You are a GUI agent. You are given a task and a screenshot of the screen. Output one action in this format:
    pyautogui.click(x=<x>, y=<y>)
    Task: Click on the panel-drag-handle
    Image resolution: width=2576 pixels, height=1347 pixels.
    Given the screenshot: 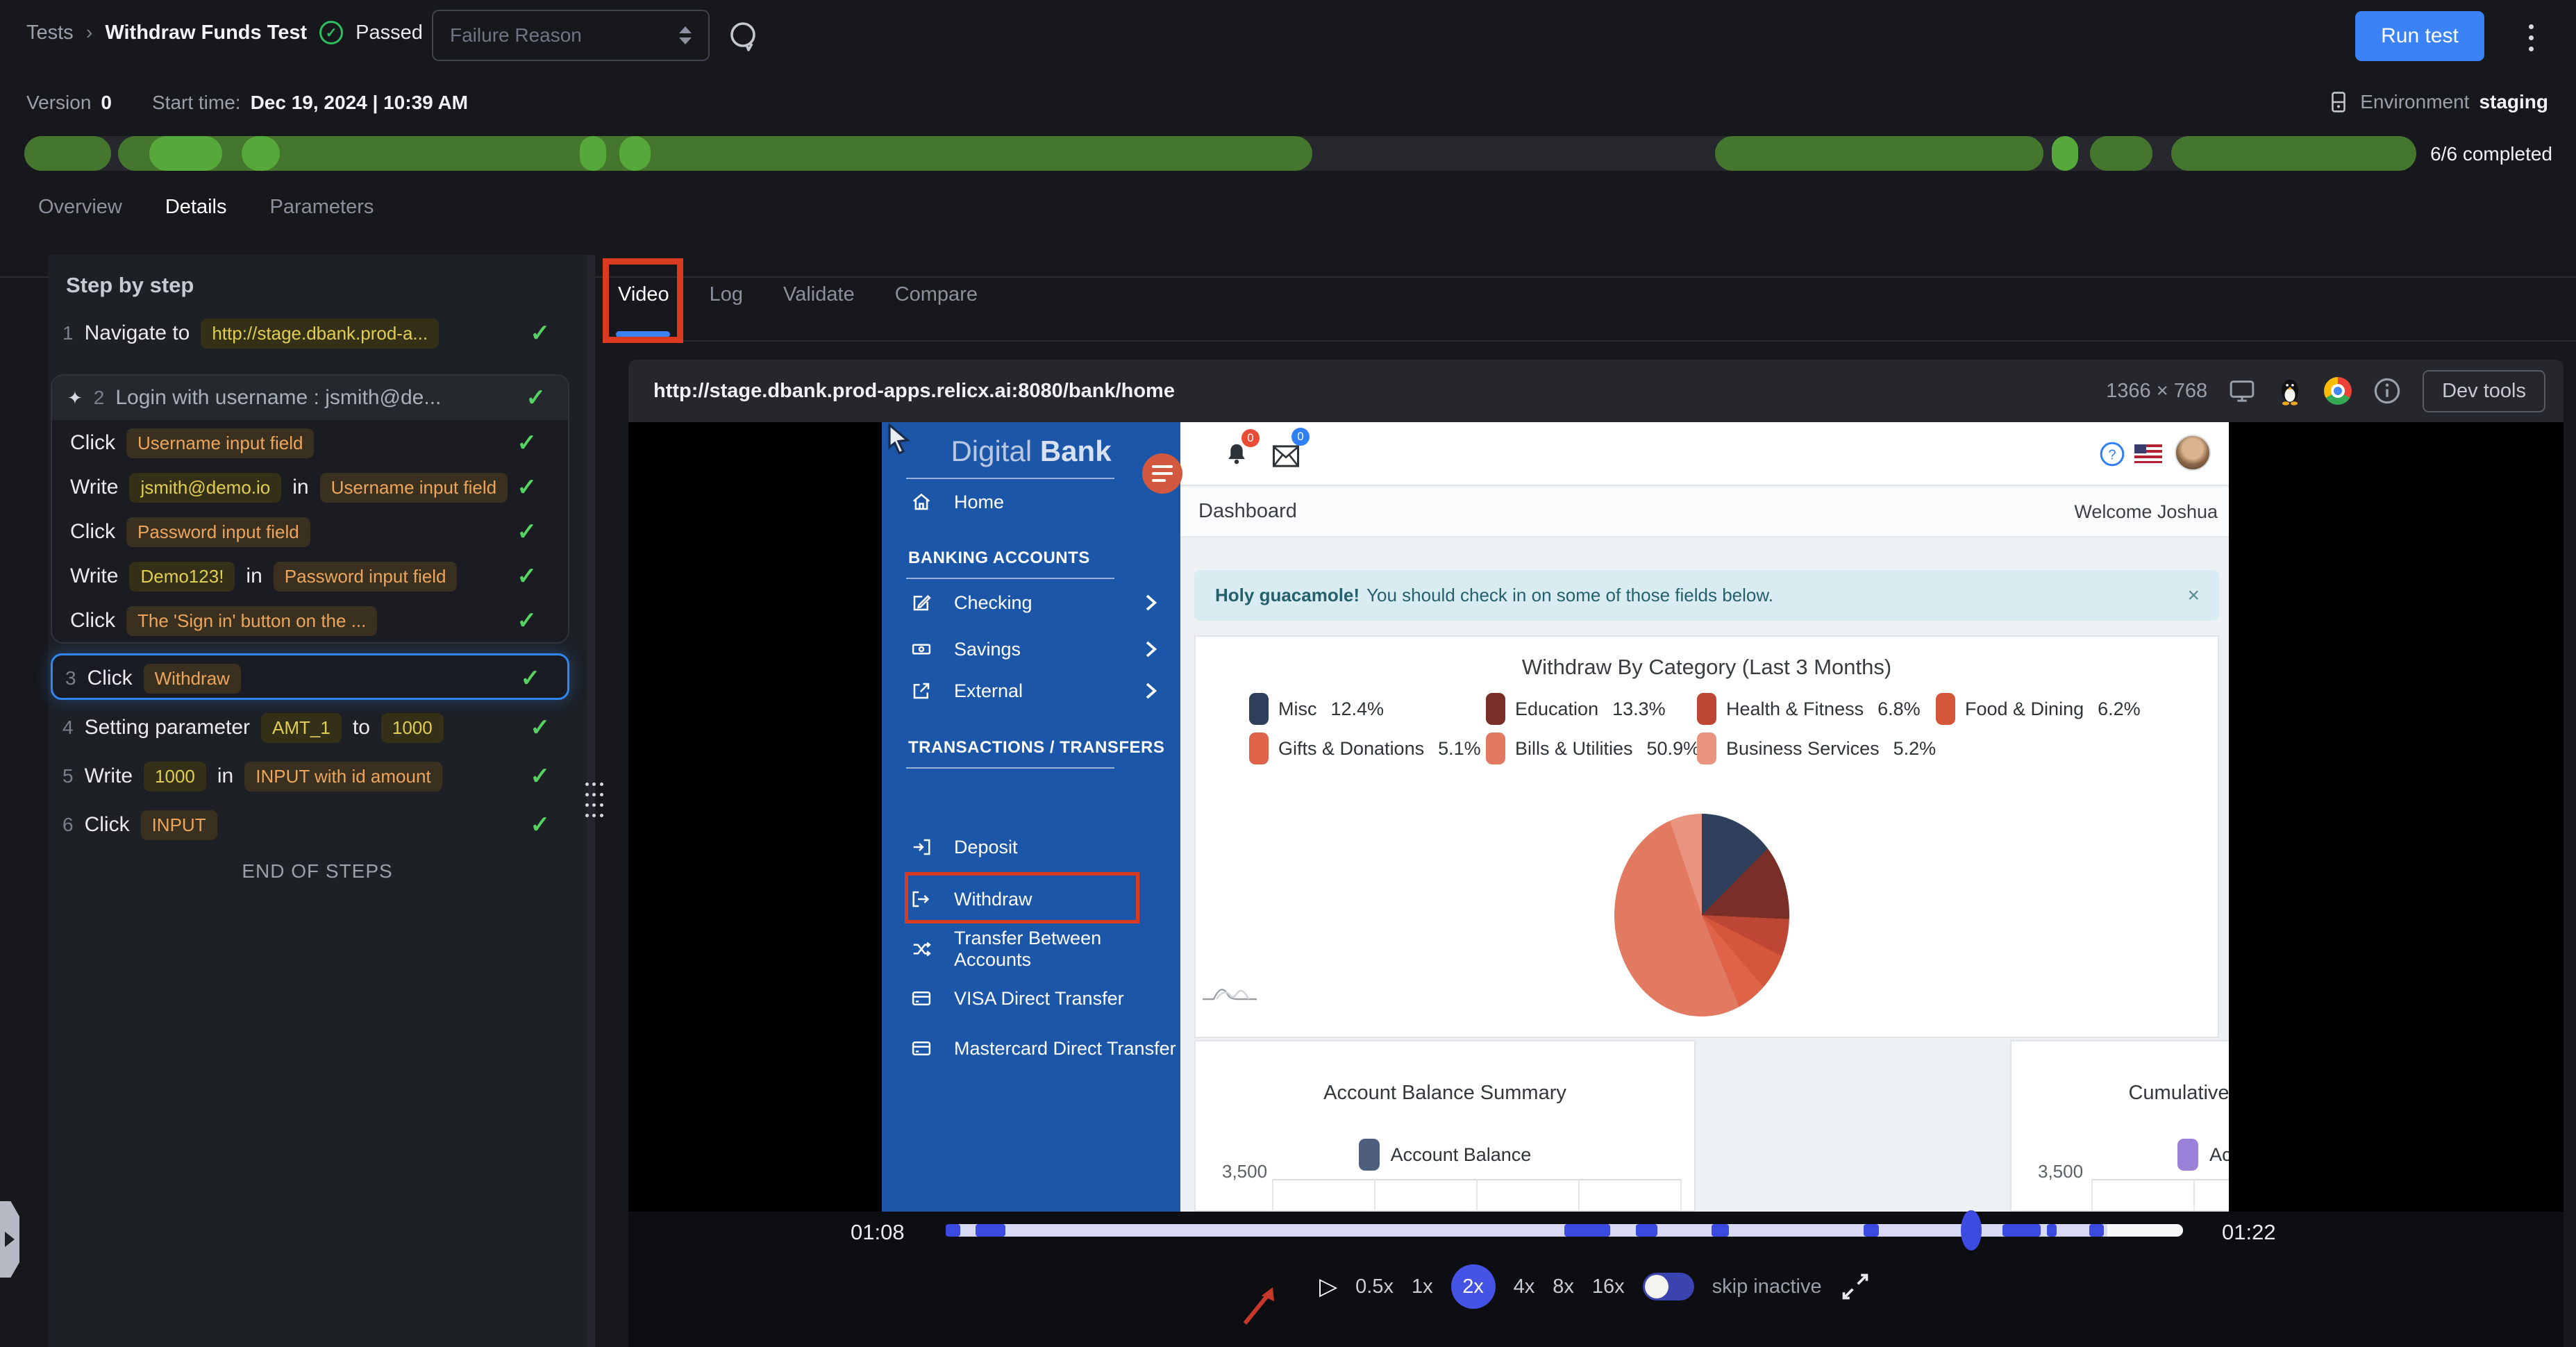 What is the action you would take?
    pyautogui.click(x=594, y=799)
    